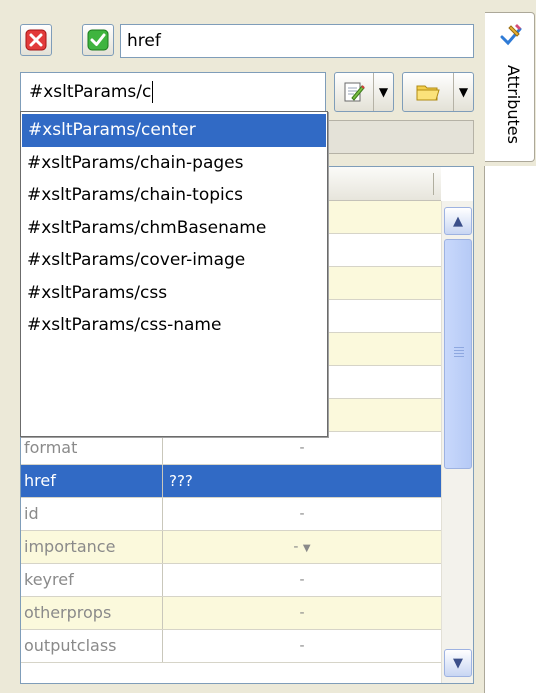 This screenshot has height=693, width=536. I want to click on edit-value-button, so click(354, 92).